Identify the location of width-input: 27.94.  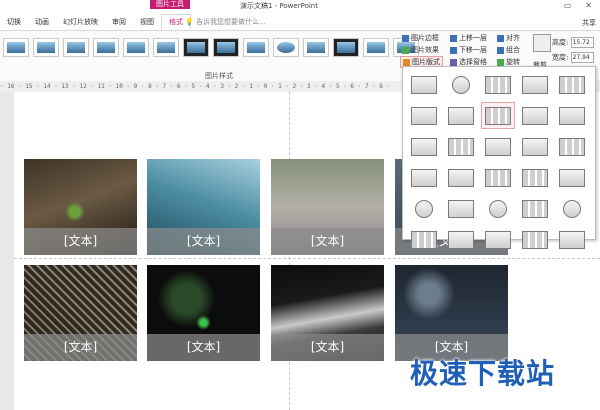
(582, 57).